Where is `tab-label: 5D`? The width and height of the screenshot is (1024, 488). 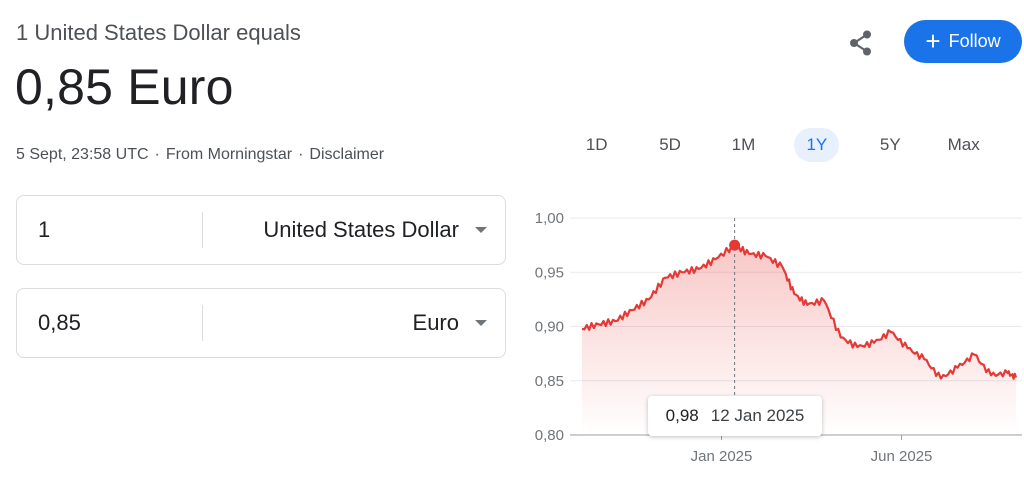
tab-label: 5D is located at coordinates (670, 144).